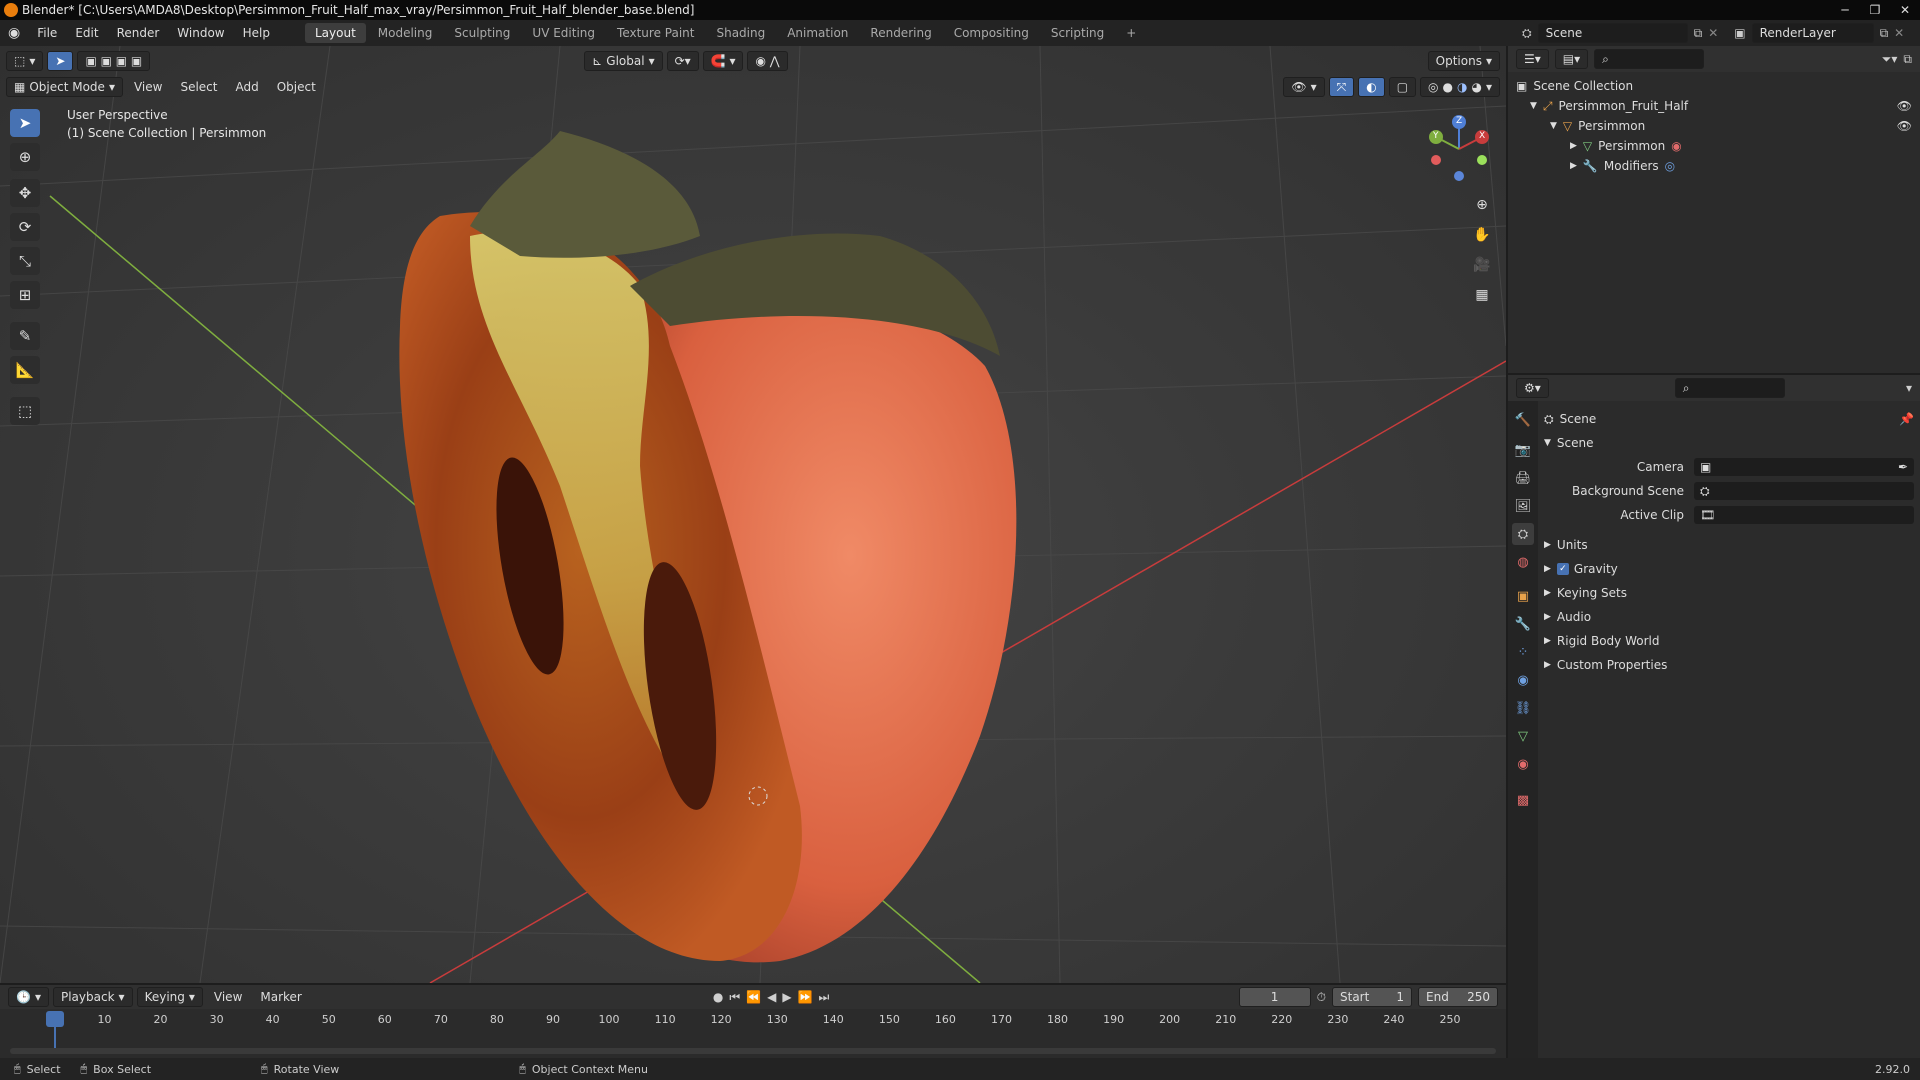 This screenshot has height=1080, width=1920. I want to click on jump-end-icon: ⏭, so click(824, 997).